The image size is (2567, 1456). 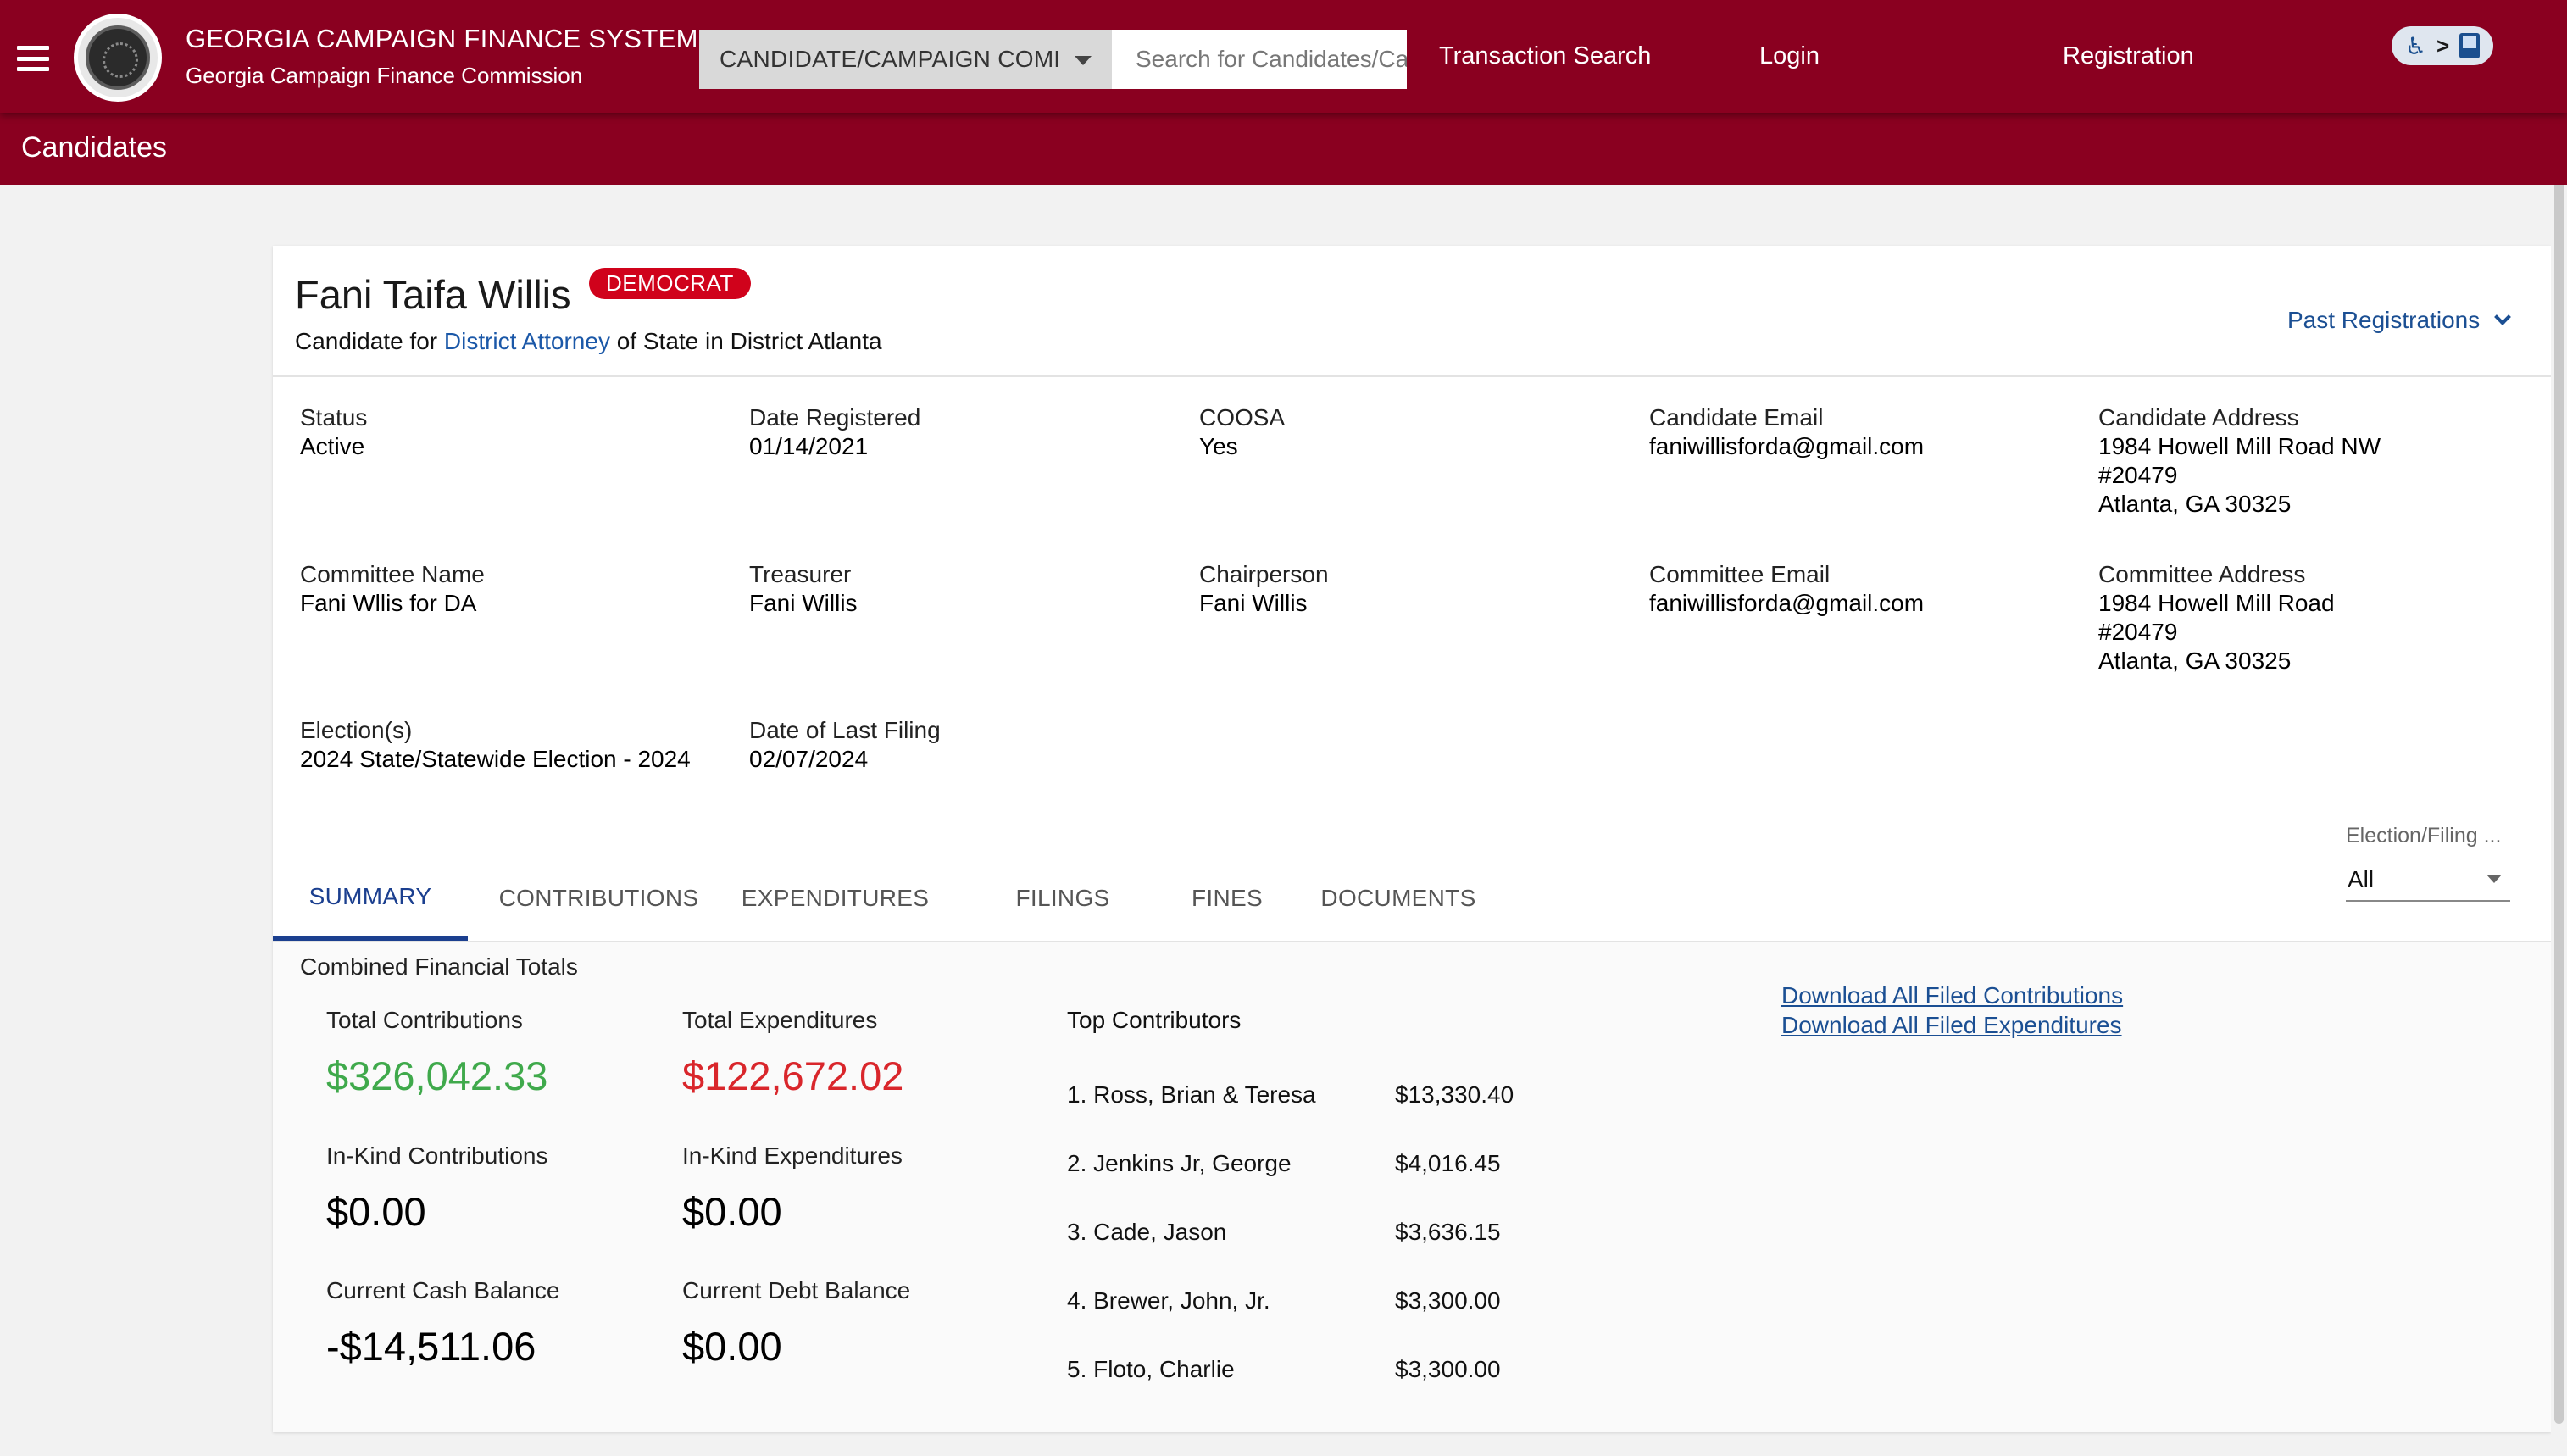 What do you see at coordinates (1179, 1163) in the screenshot?
I see `contributor-name: 2. Jenkins Jr, George` at bounding box center [1179, 1163].